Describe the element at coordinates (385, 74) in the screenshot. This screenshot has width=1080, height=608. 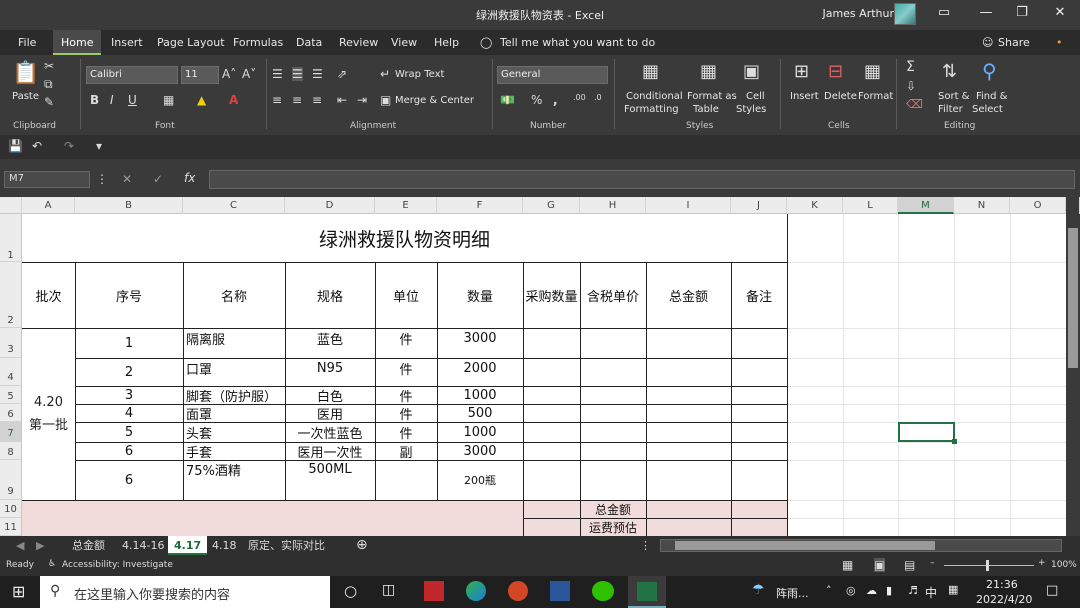
I see `wrap-text-icon: ↵` at that location.